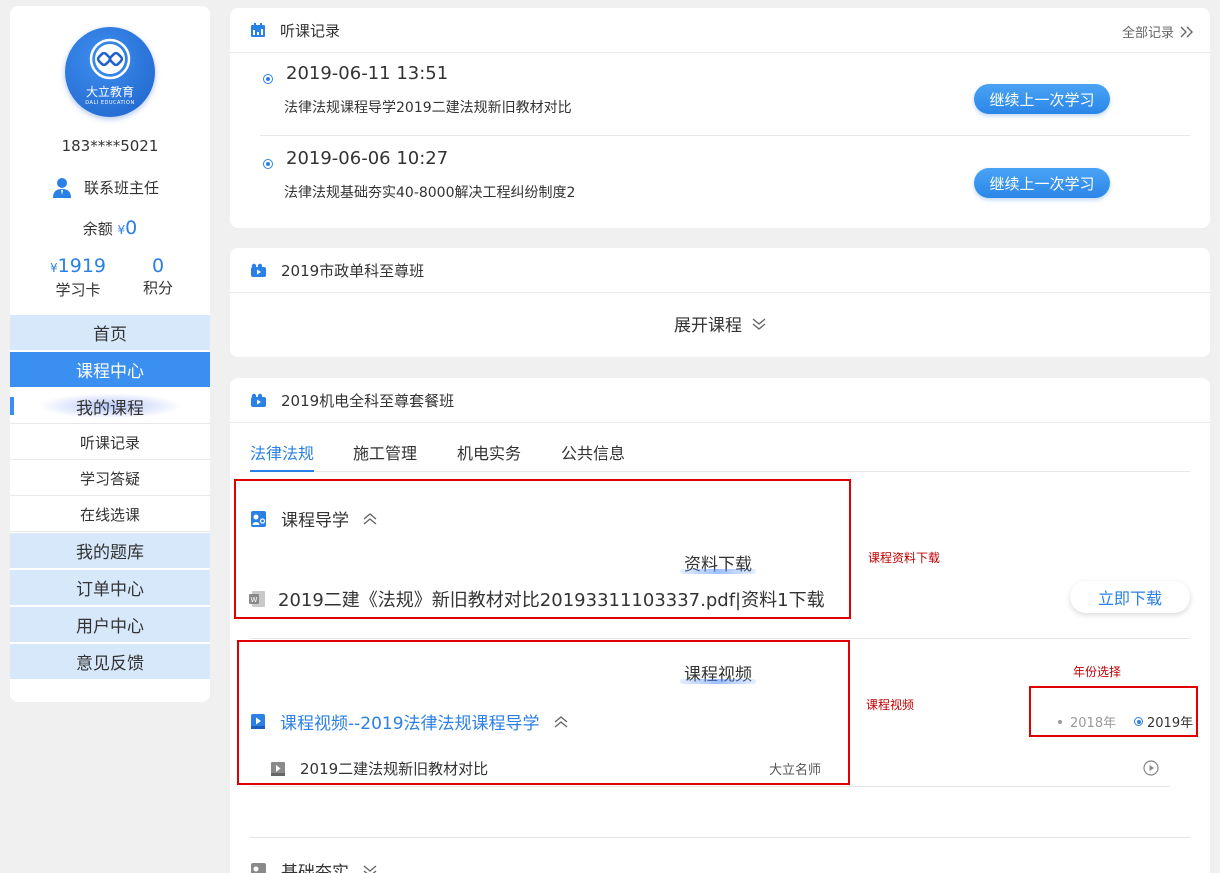  What do you see at coordinates (385, 456) in the screenshot?
I see `tab-construction-management: 施工管理` at bounding box center [385, 456].